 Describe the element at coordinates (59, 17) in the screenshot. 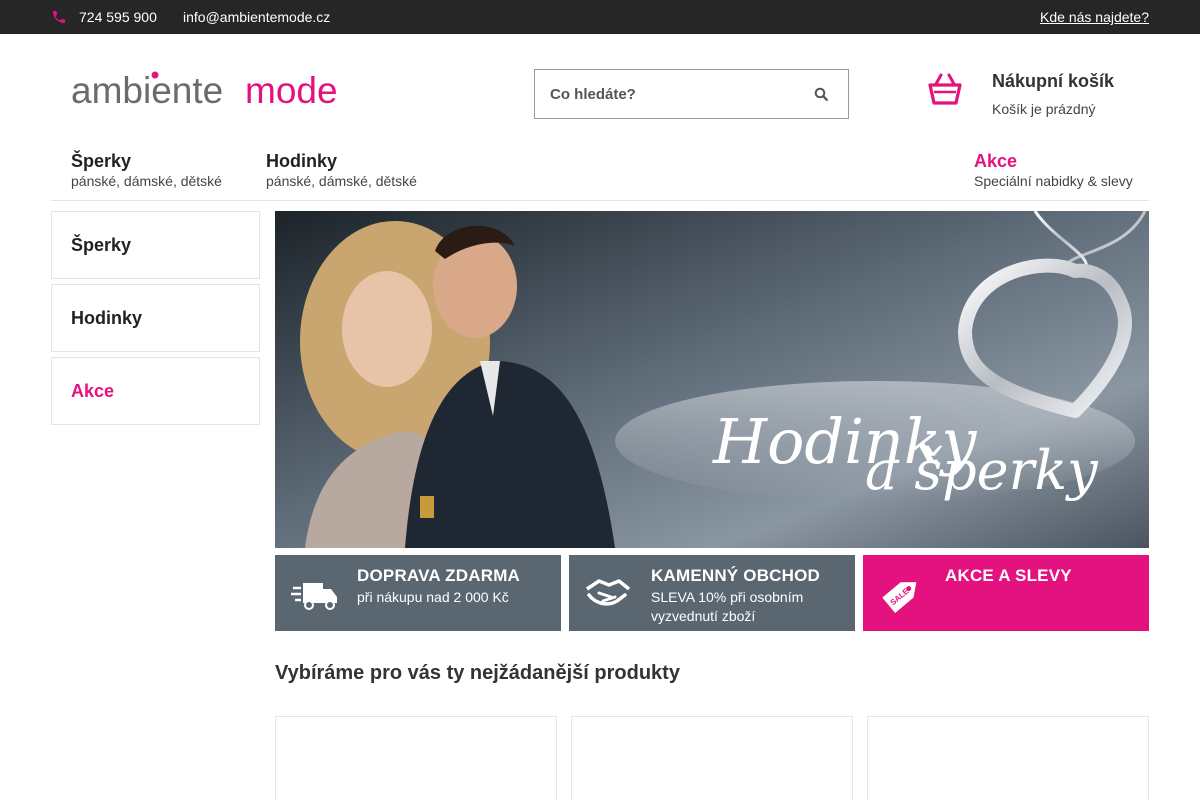

I see `phone-icon` at that location.